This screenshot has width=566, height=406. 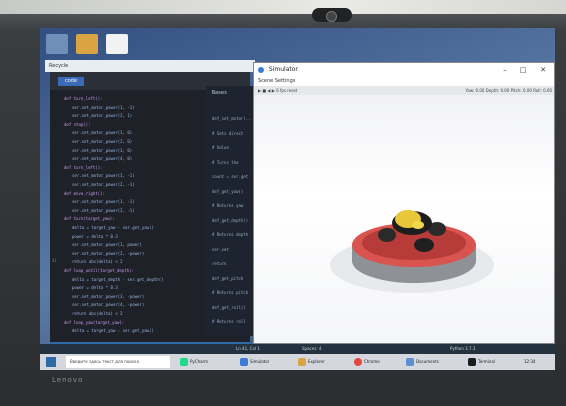 What do you see at coordinates (254, 362) in the screenshot?
I see `taskbar-item-simulator: Simulator` at bounding box center [254, 362].